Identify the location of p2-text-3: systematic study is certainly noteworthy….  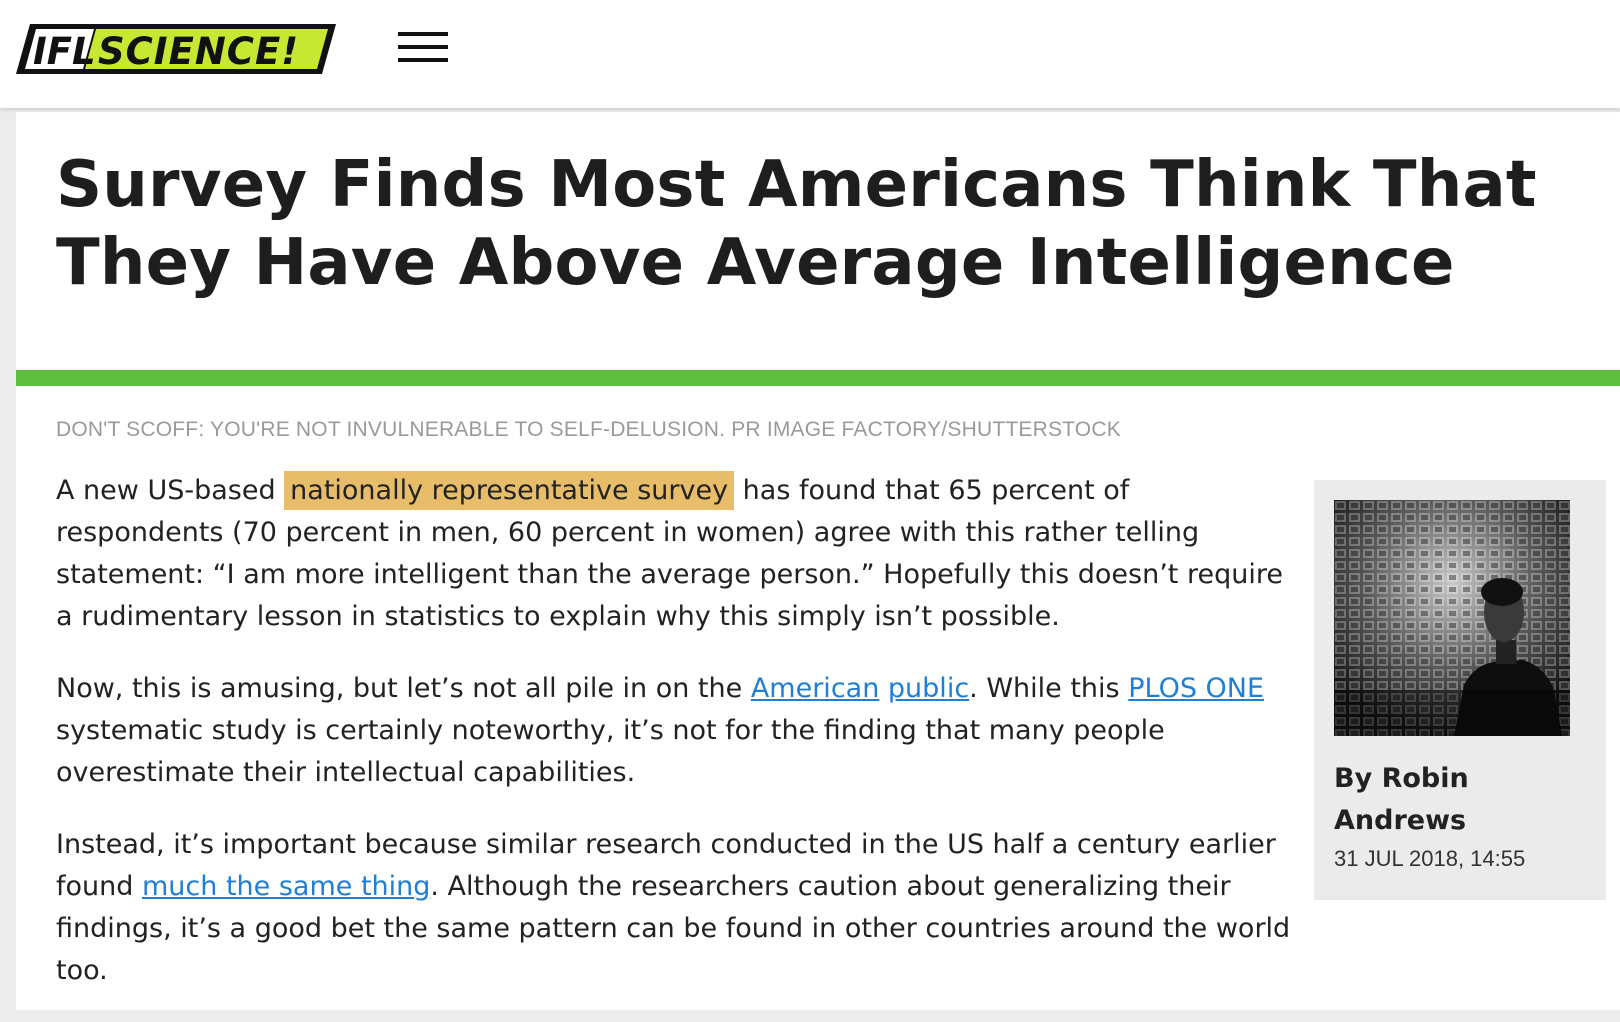
(610, 751).